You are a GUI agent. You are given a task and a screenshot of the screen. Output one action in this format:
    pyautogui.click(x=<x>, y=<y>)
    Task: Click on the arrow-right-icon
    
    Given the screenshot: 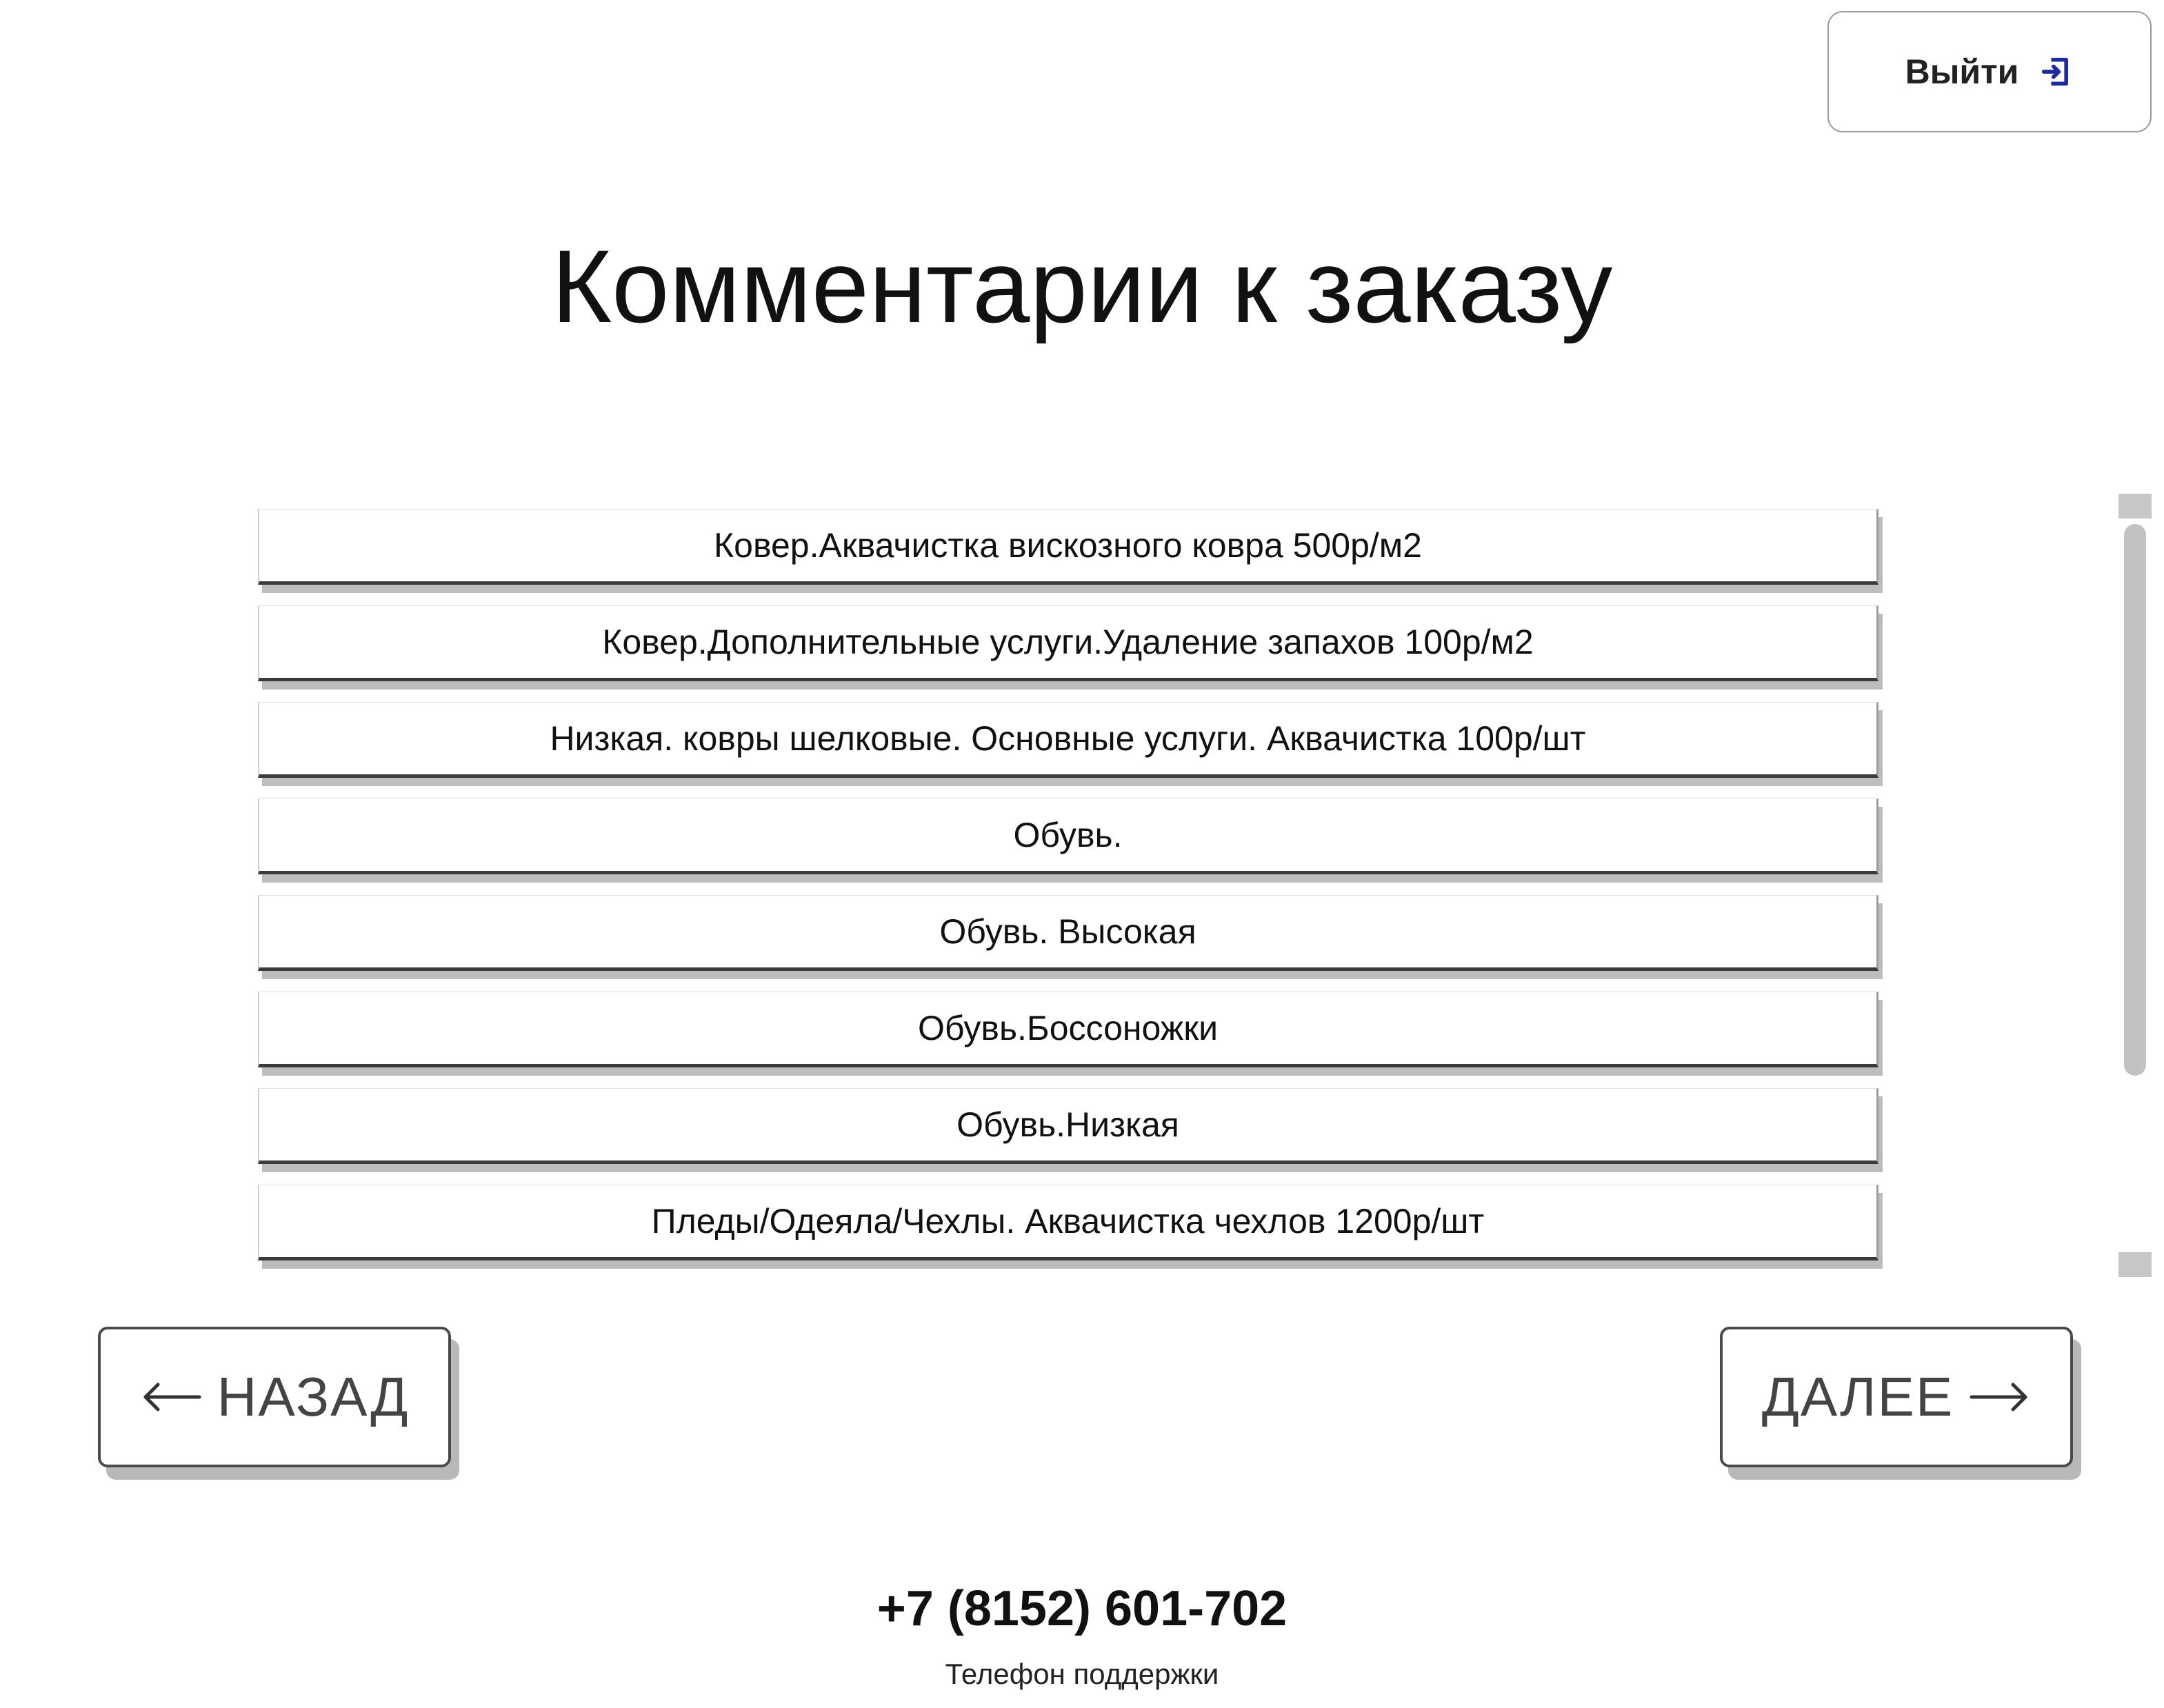 What is the action you would take?
    pyautogui.click(x=1998, y=1397)
    